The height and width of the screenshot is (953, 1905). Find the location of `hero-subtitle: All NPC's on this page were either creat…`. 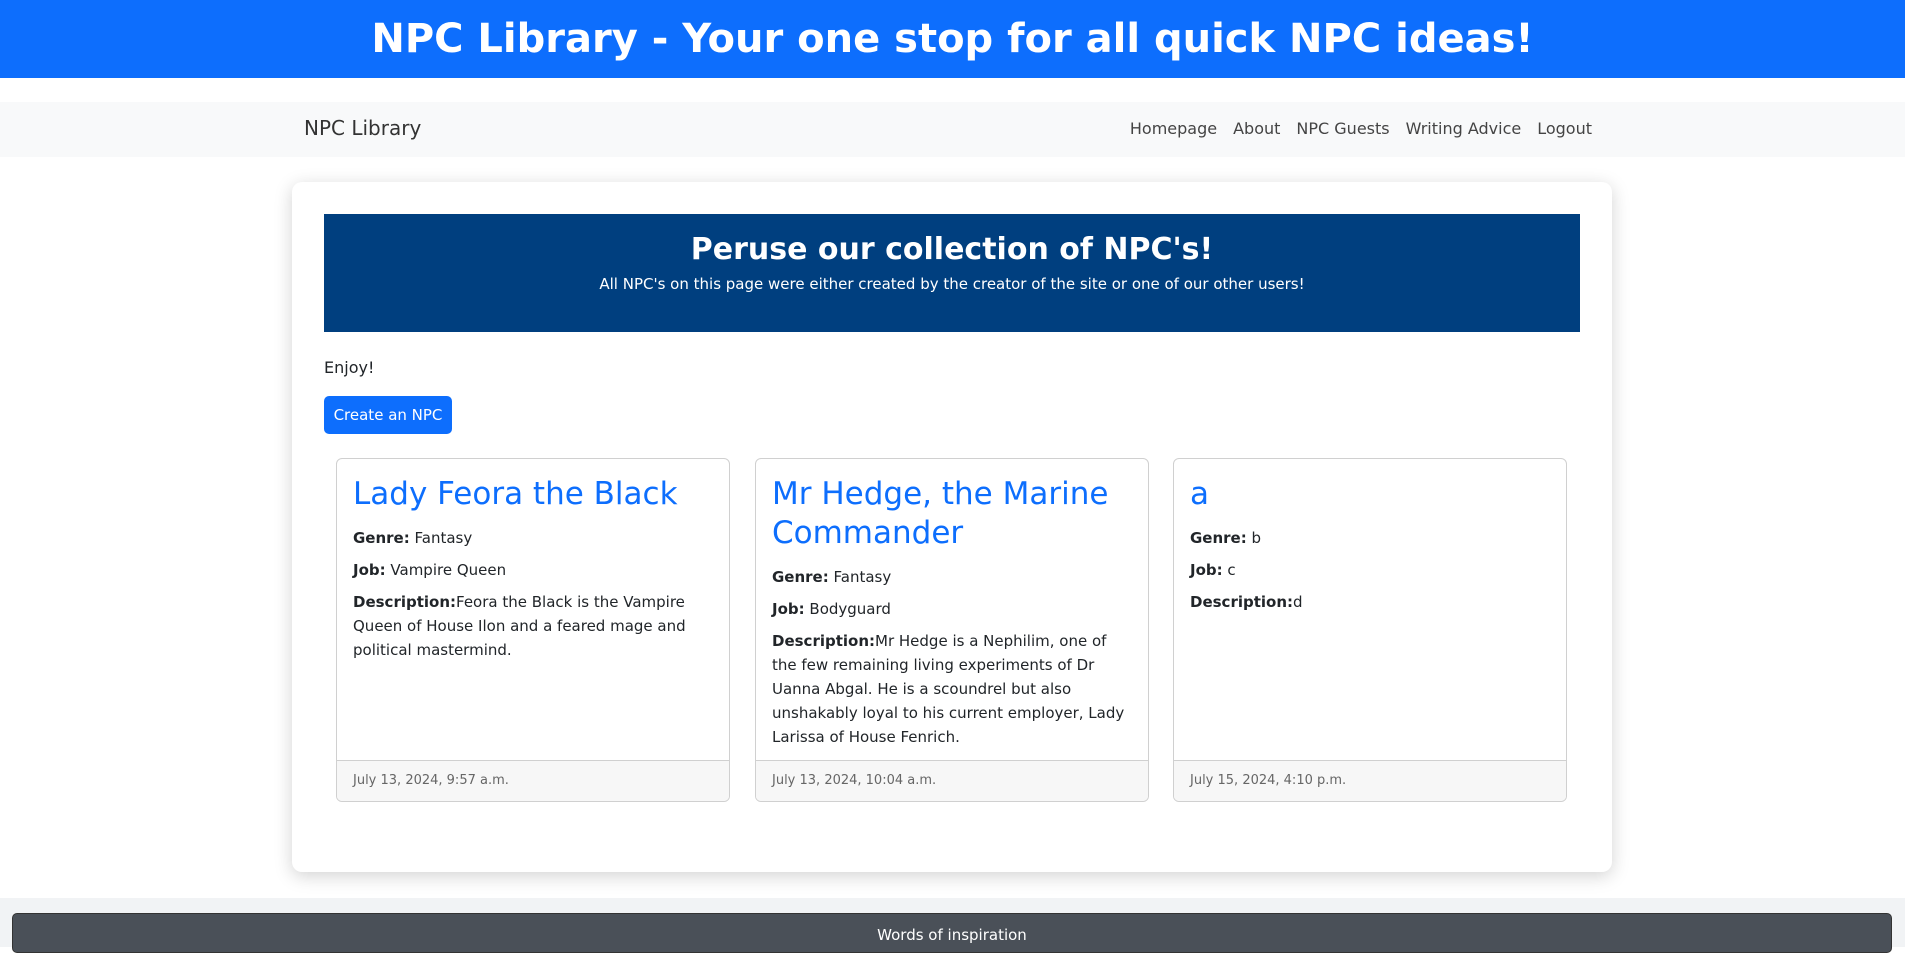

hero-subtitle: All NPC's on this page were either creat… is located at coordinates (952, 284).